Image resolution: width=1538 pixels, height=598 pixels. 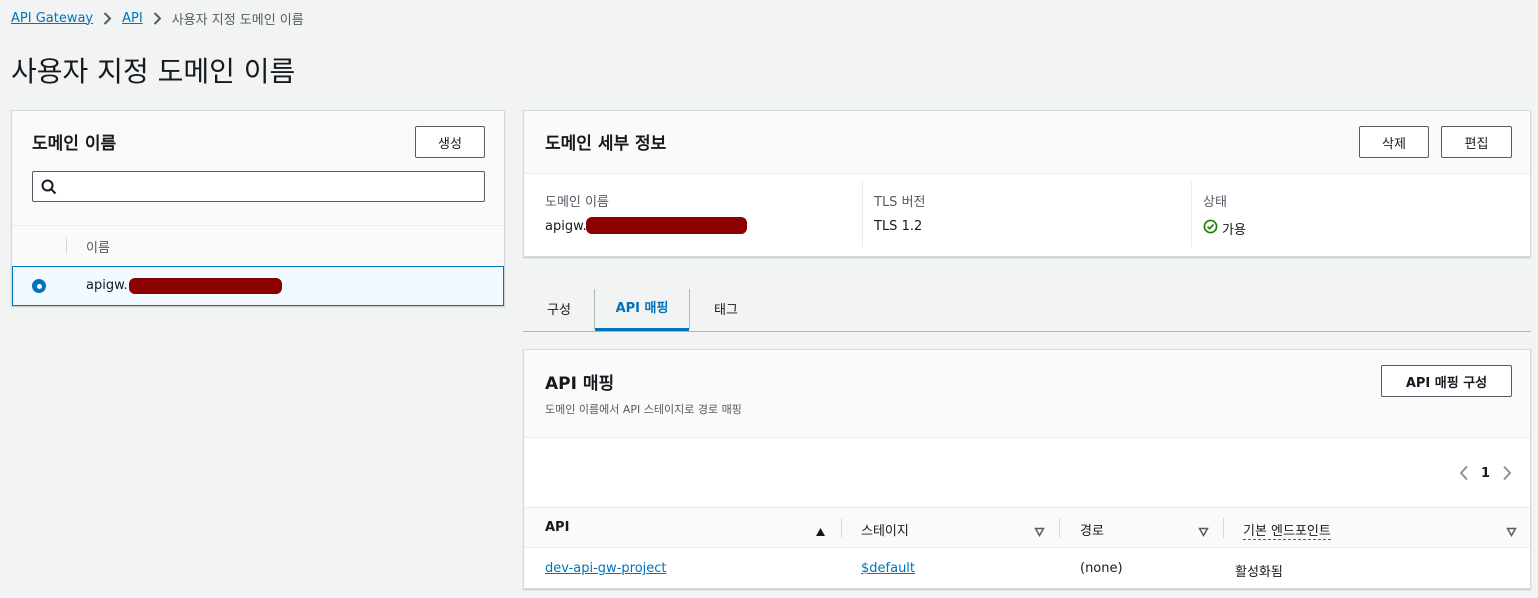 What do you see at coordinates (900, 202) in the screenshot?
I see `tls-version-label: TLS 버전` at bounding box center [900, 202].